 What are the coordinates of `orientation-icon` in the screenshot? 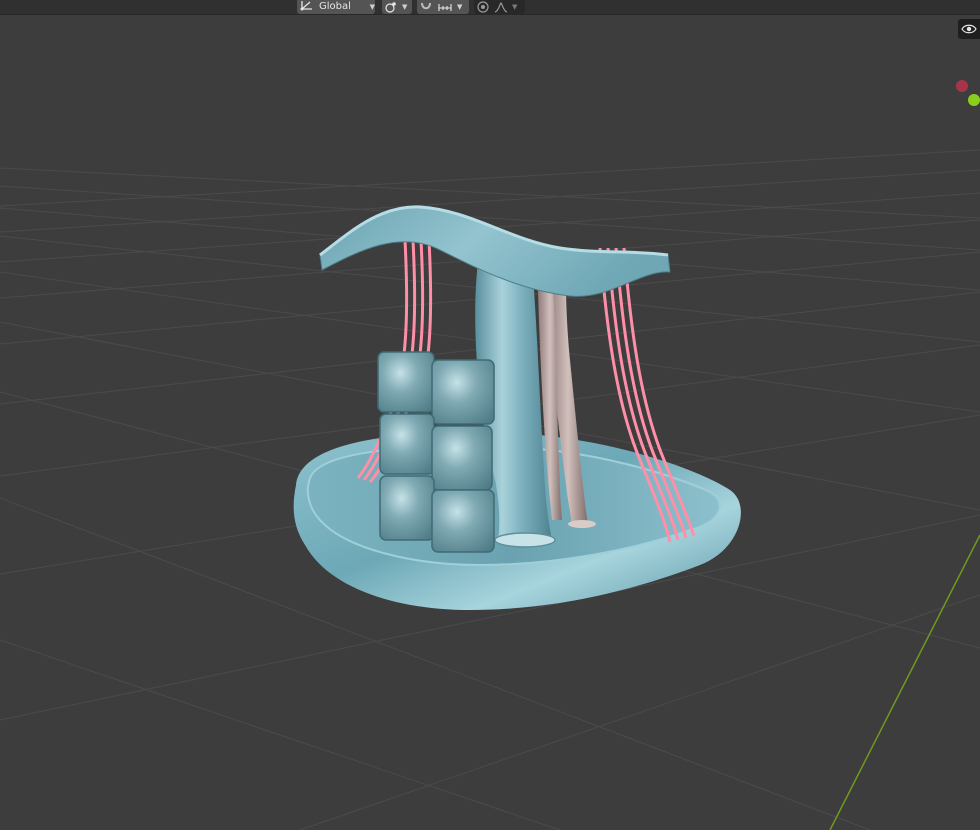 It's located at (307, 7).